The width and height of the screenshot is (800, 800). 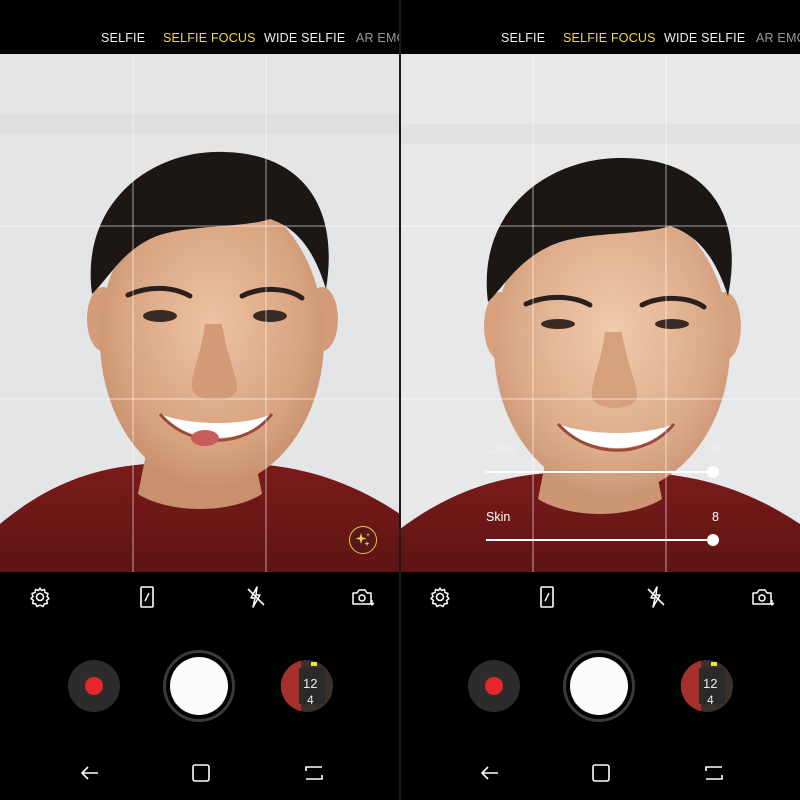 I want to click on color-slider-thumb, so click(x=713, y=472).